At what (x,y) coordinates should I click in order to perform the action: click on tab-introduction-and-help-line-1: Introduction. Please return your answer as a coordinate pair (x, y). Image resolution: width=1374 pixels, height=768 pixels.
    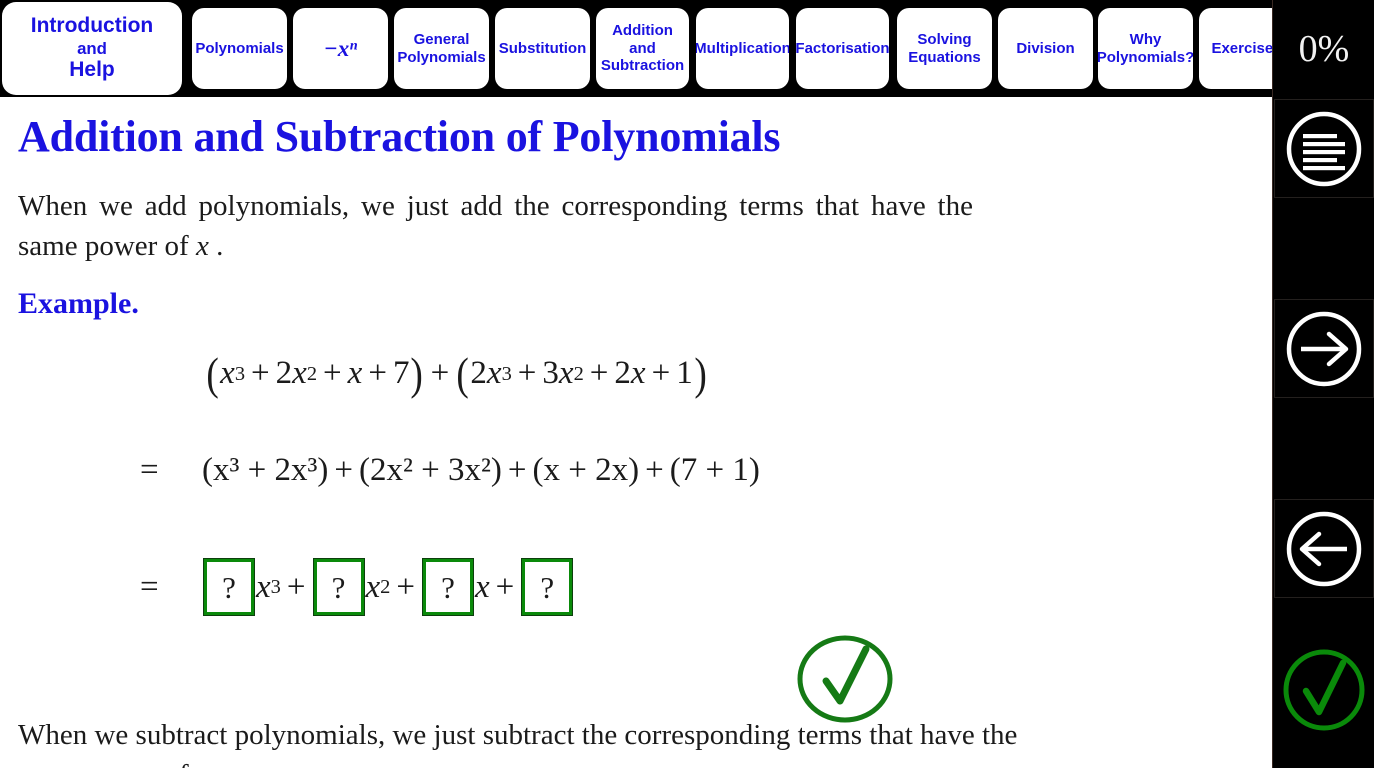
    Looking at the image, I should click on (92, 25).